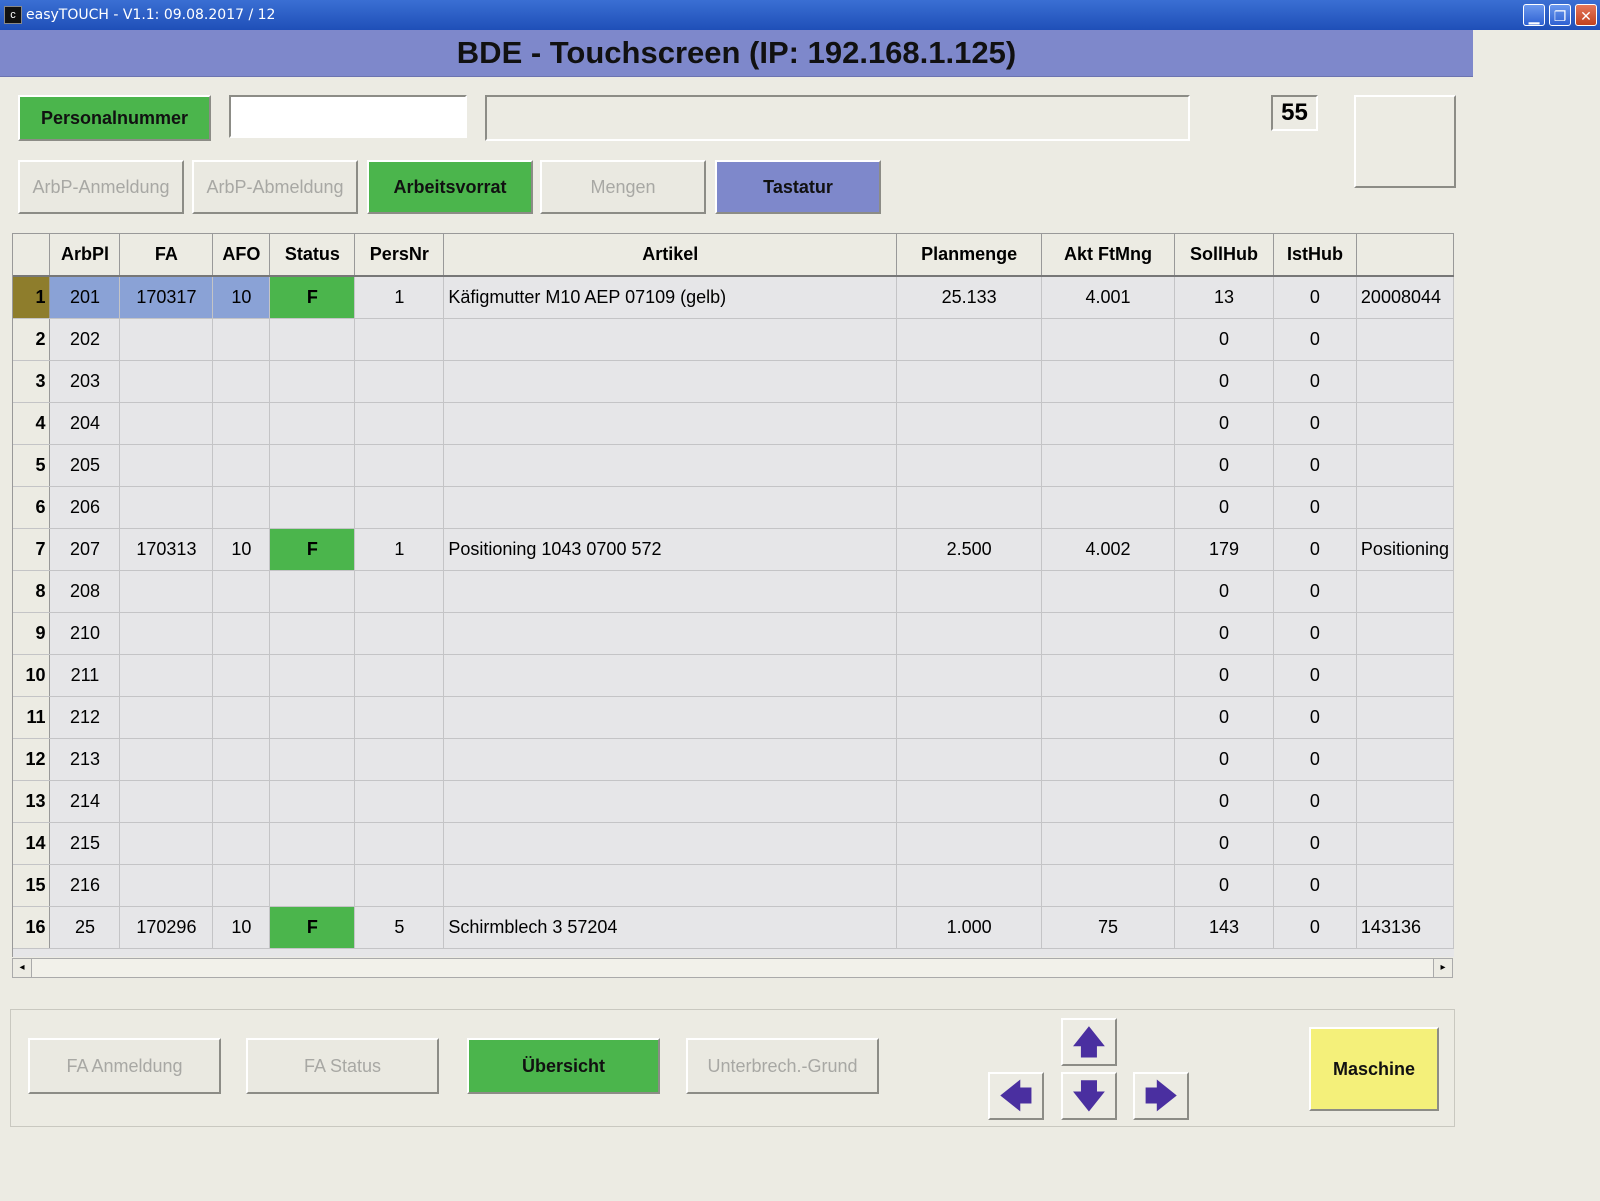 This screenshot has height=1201, width=1600. Describe the element at coordinates (1108, 297) in the screenshot. I see `cell-akt-ftmng: 4.001` at that location.